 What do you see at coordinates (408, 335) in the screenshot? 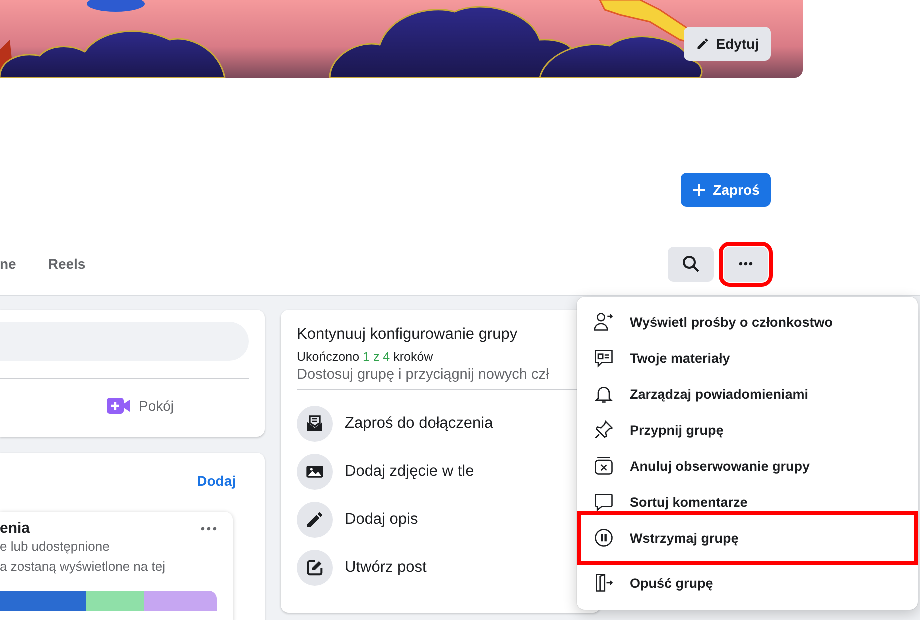
I see `setup-title: Kontynuuj konfigurowanie grupy` at bounding box center [408, 335].